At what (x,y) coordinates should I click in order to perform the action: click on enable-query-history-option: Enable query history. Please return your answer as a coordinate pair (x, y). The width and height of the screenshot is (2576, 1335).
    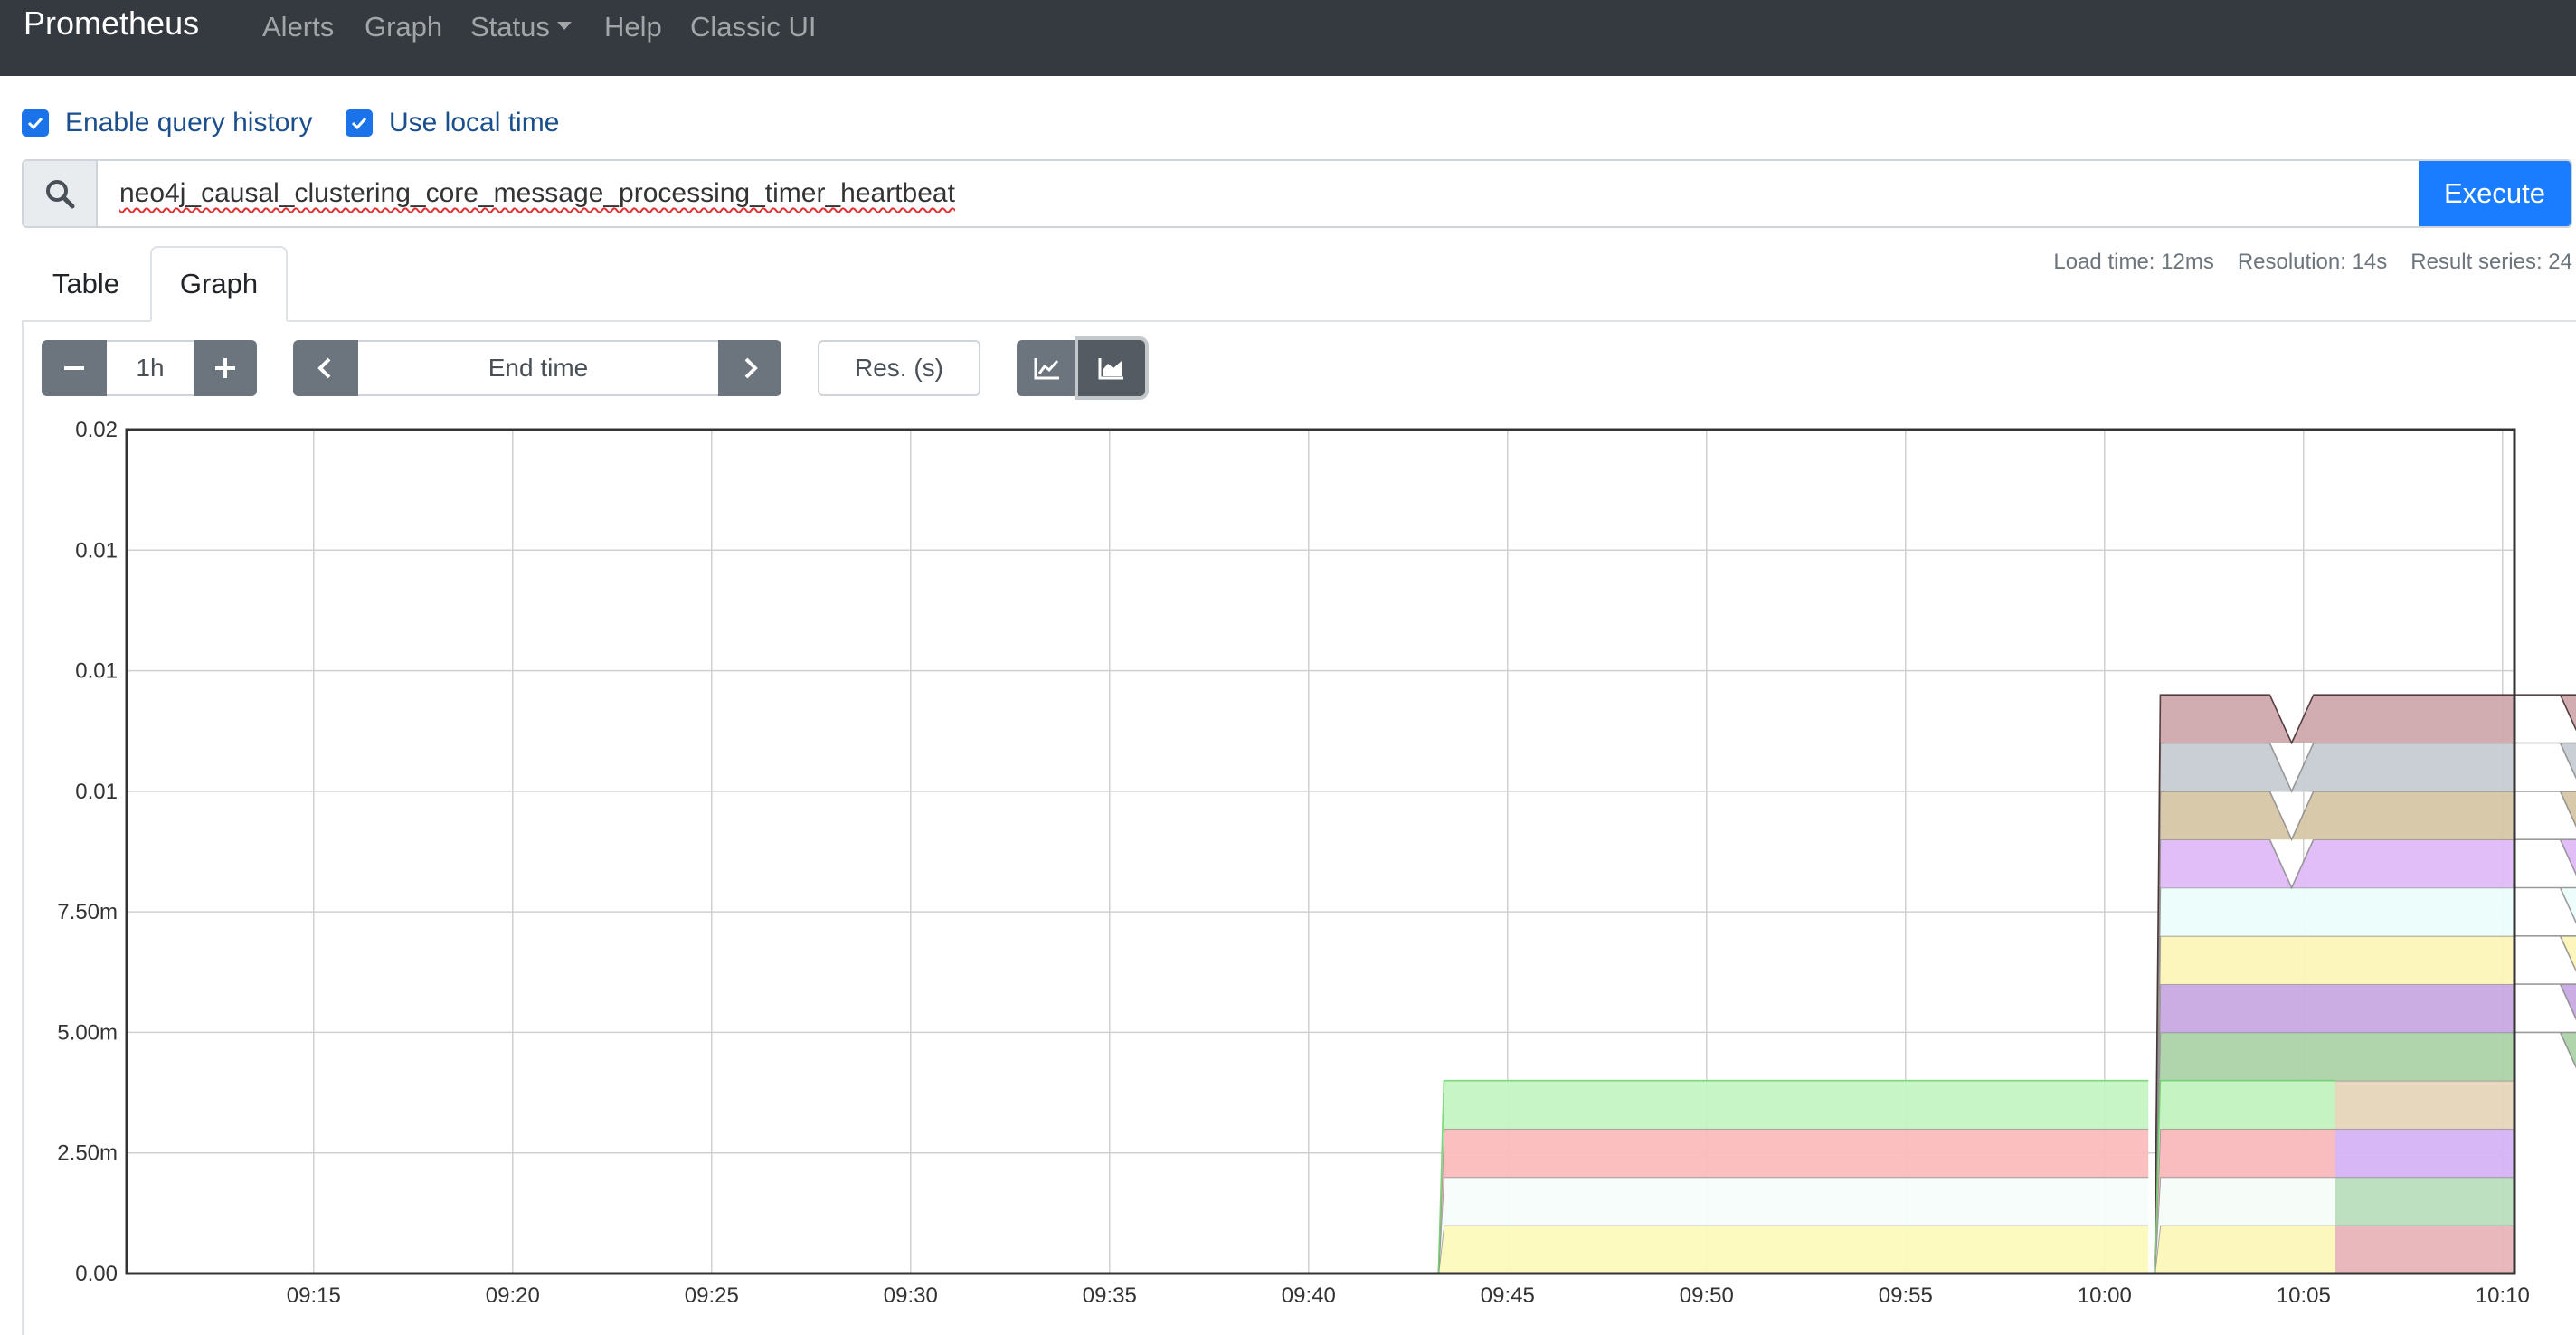
    Looking at the image, I should click on (168, 123).